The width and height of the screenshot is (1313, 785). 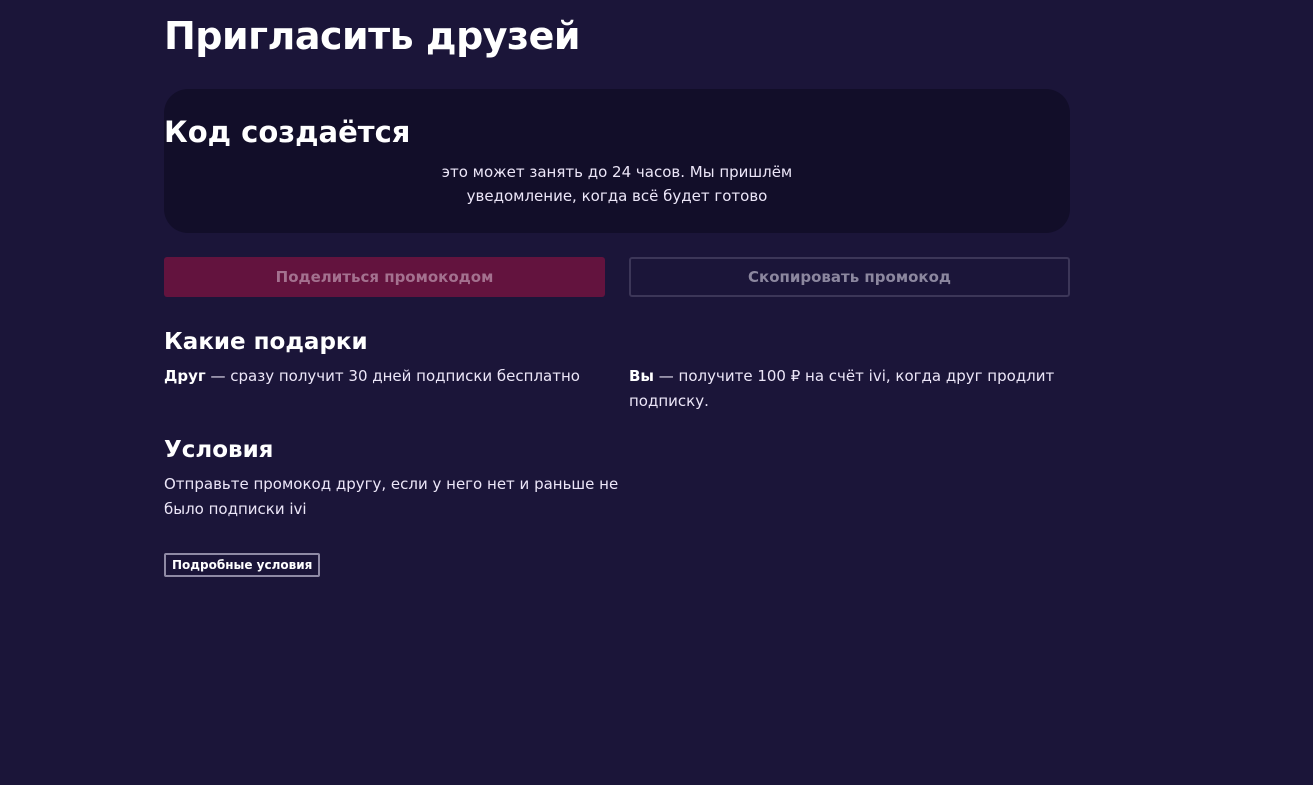 What do you see at coordinates (384, 277) in the screenshot?
I see `share-promocode-button: Поделиться промокодом` at bounding box center [384, 277].